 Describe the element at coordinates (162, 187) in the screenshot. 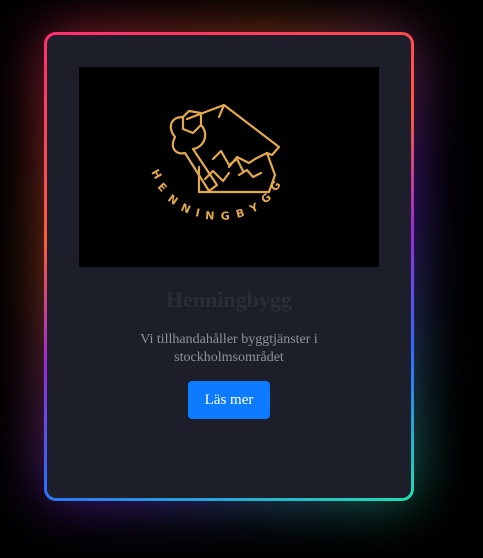

I see `svg-text: E` at that location.